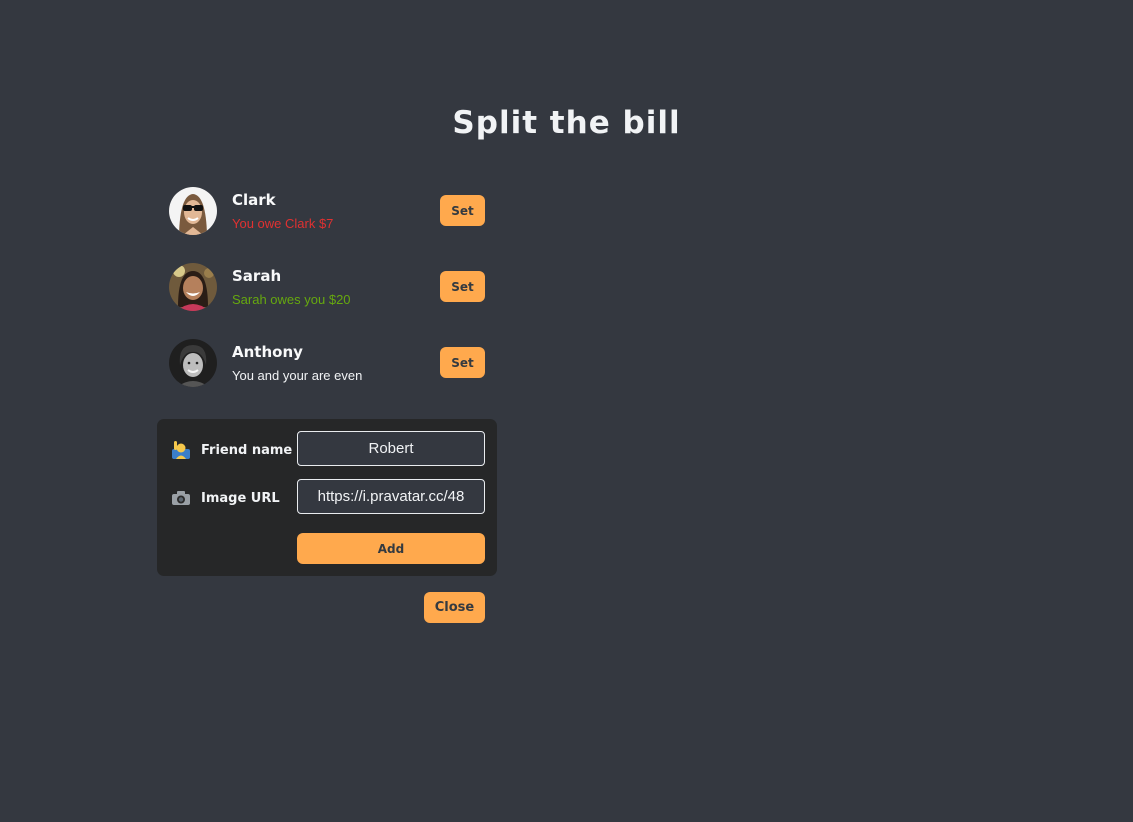 This screenshot has width=1133, height=822. Describe the element at coordinates (291, 299) in the screenshot. I see `friend-balance-status: Sarah owes you $20` at that location.